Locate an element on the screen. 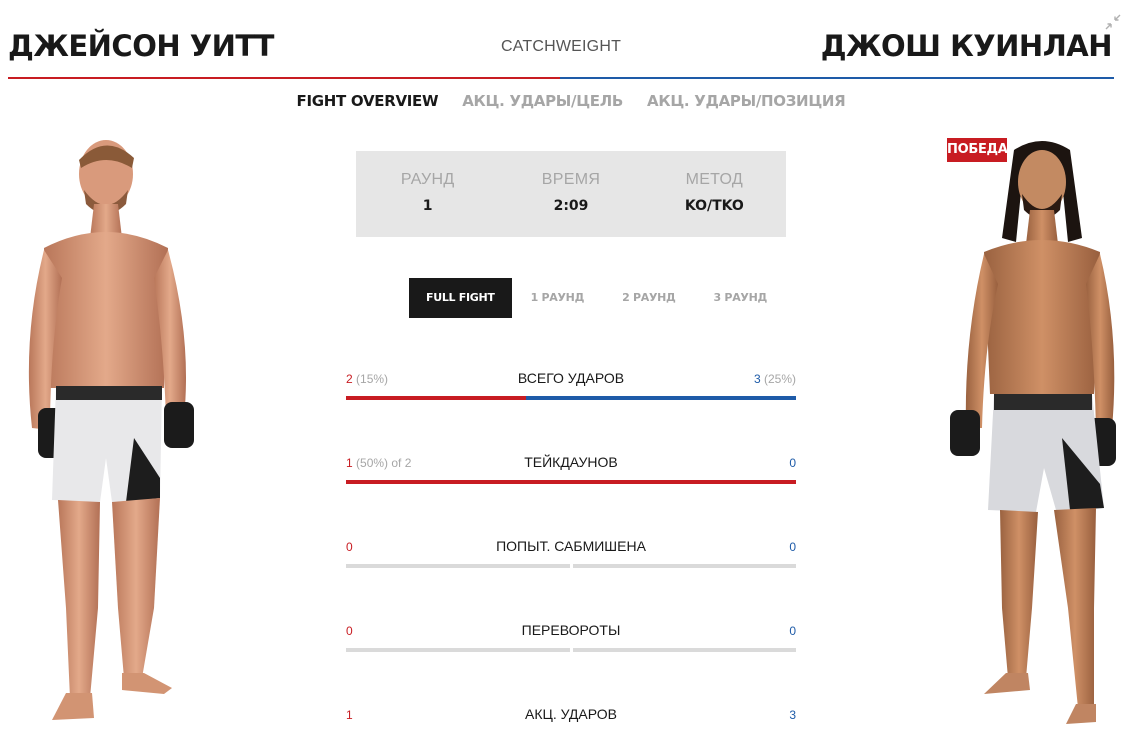  blue-stat-value: 3 (25%) is located at coordinates (775, 379).